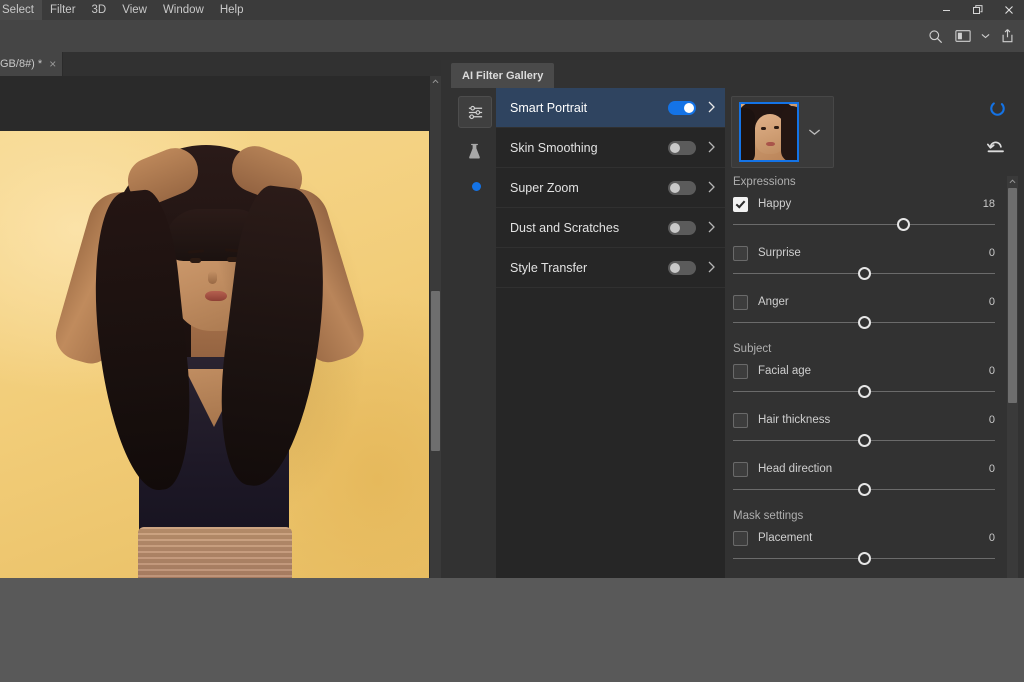 Image resolution: width=1024 pixels, height=682 pixels. Describe the element at coordinates (866, 420) in the screenshot. I see `control-header: Hair thickness 0` at that location.